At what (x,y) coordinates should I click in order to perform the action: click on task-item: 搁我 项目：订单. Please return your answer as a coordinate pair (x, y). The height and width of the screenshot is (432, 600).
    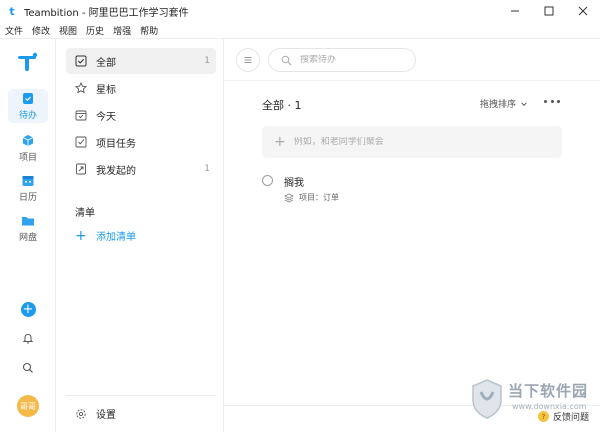
    Looking at the image, I should click on (412, 190).